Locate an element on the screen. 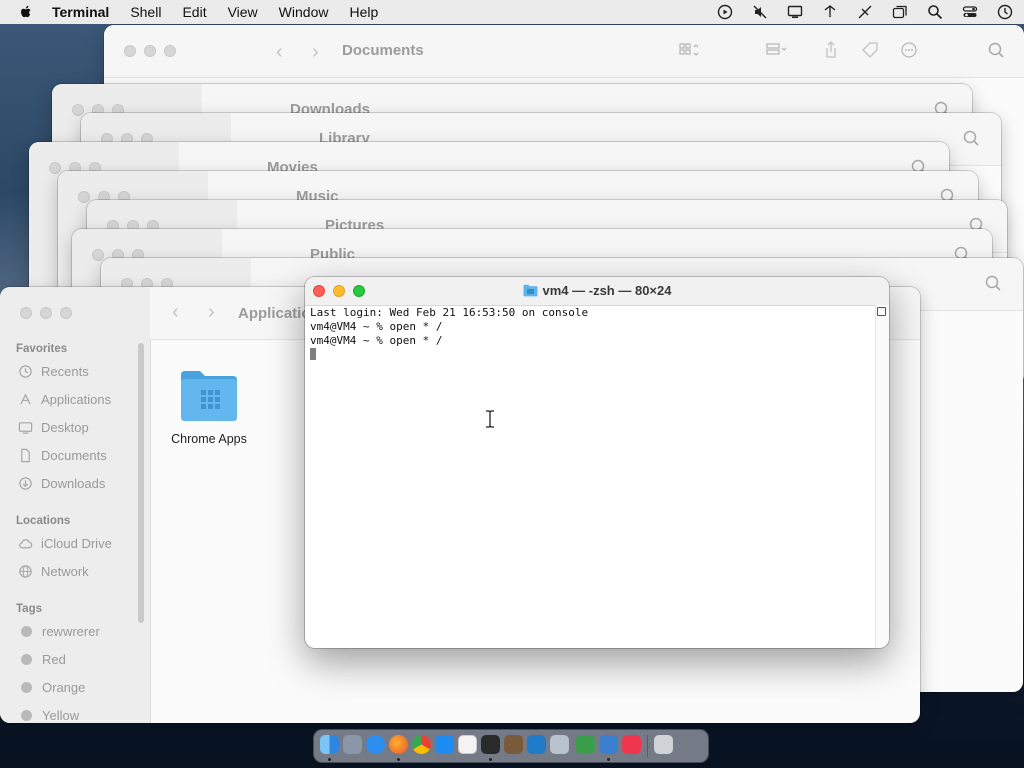 The image size is (1024, 768). sidebar-tag-orange: Orange is located at coordinates (51, 687).